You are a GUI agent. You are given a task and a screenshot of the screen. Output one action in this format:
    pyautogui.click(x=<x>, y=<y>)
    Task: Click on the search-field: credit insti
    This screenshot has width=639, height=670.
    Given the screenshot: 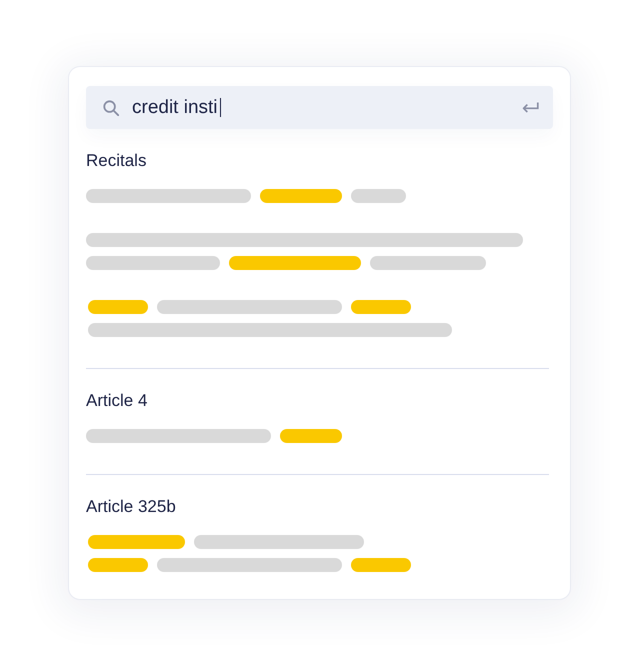 What is the action you would take?
    pyautogui.click(x=319, y=107)
    